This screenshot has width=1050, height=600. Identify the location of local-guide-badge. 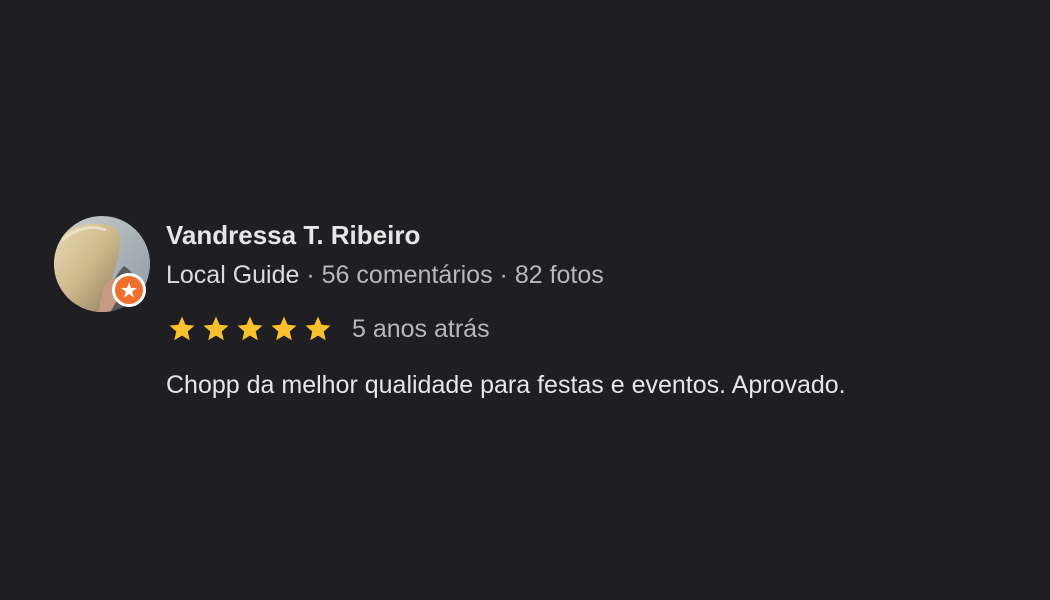
(129, 290).